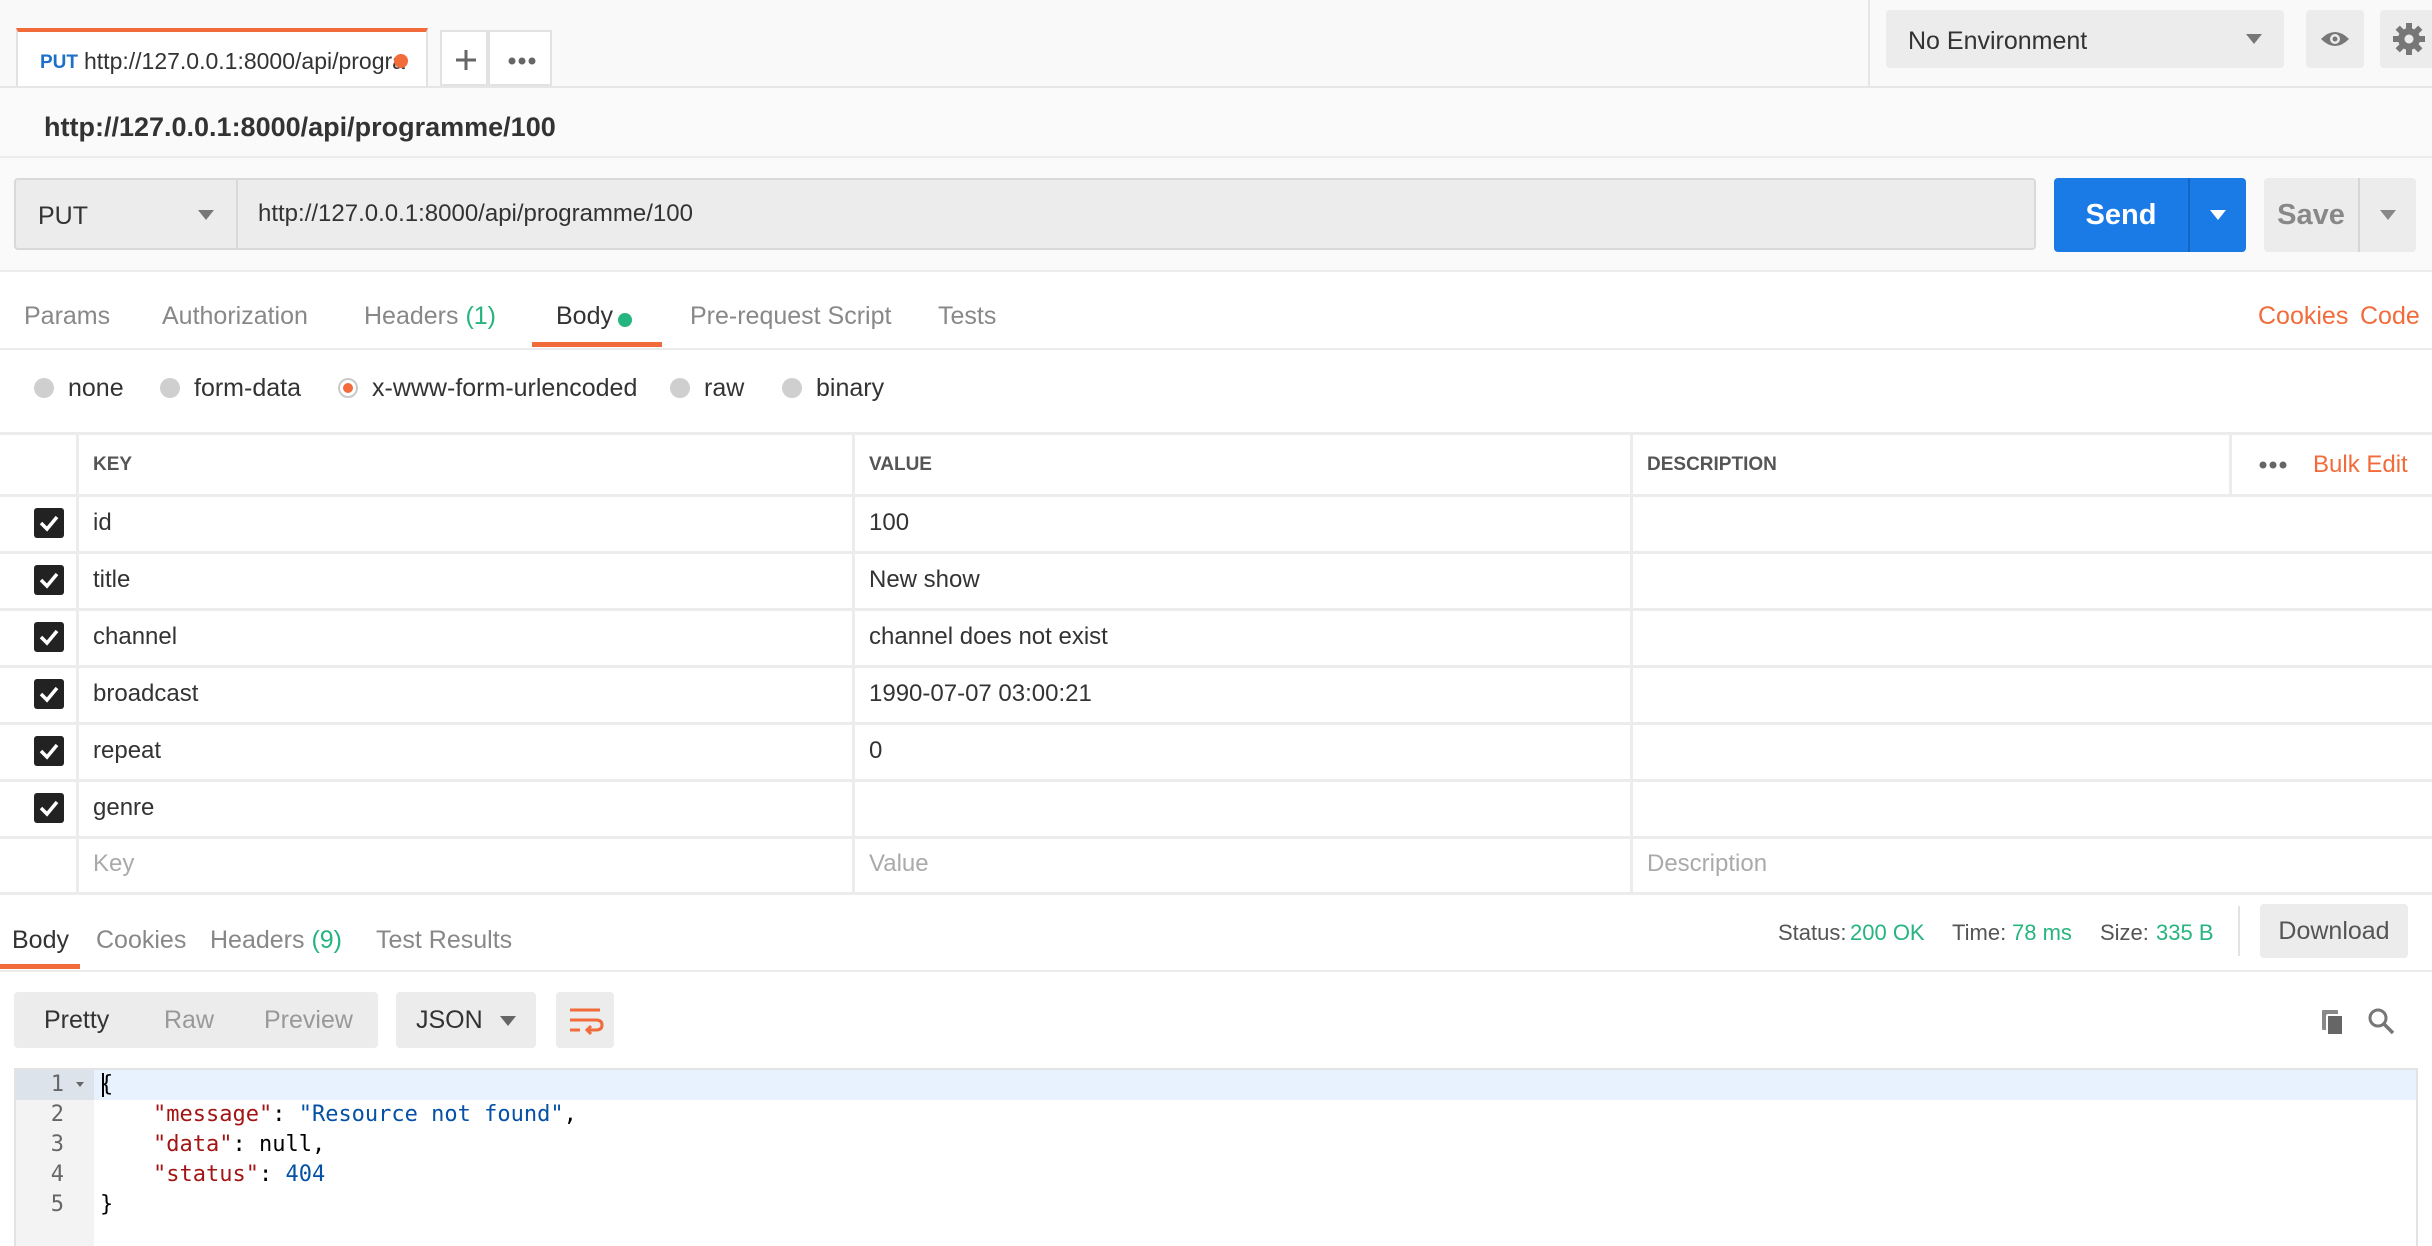 This screenshot has height=1246, width=2432. What do you see at coordinates (584, 316) in the screenshot?
I see `tab-body: Body` at bounding box center [584, 316].